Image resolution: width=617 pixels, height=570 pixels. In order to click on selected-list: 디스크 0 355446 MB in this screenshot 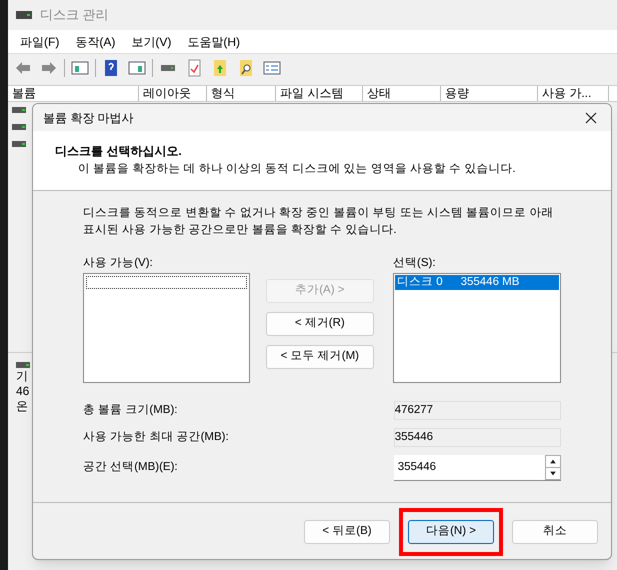, I will do `click(477, 328)`.